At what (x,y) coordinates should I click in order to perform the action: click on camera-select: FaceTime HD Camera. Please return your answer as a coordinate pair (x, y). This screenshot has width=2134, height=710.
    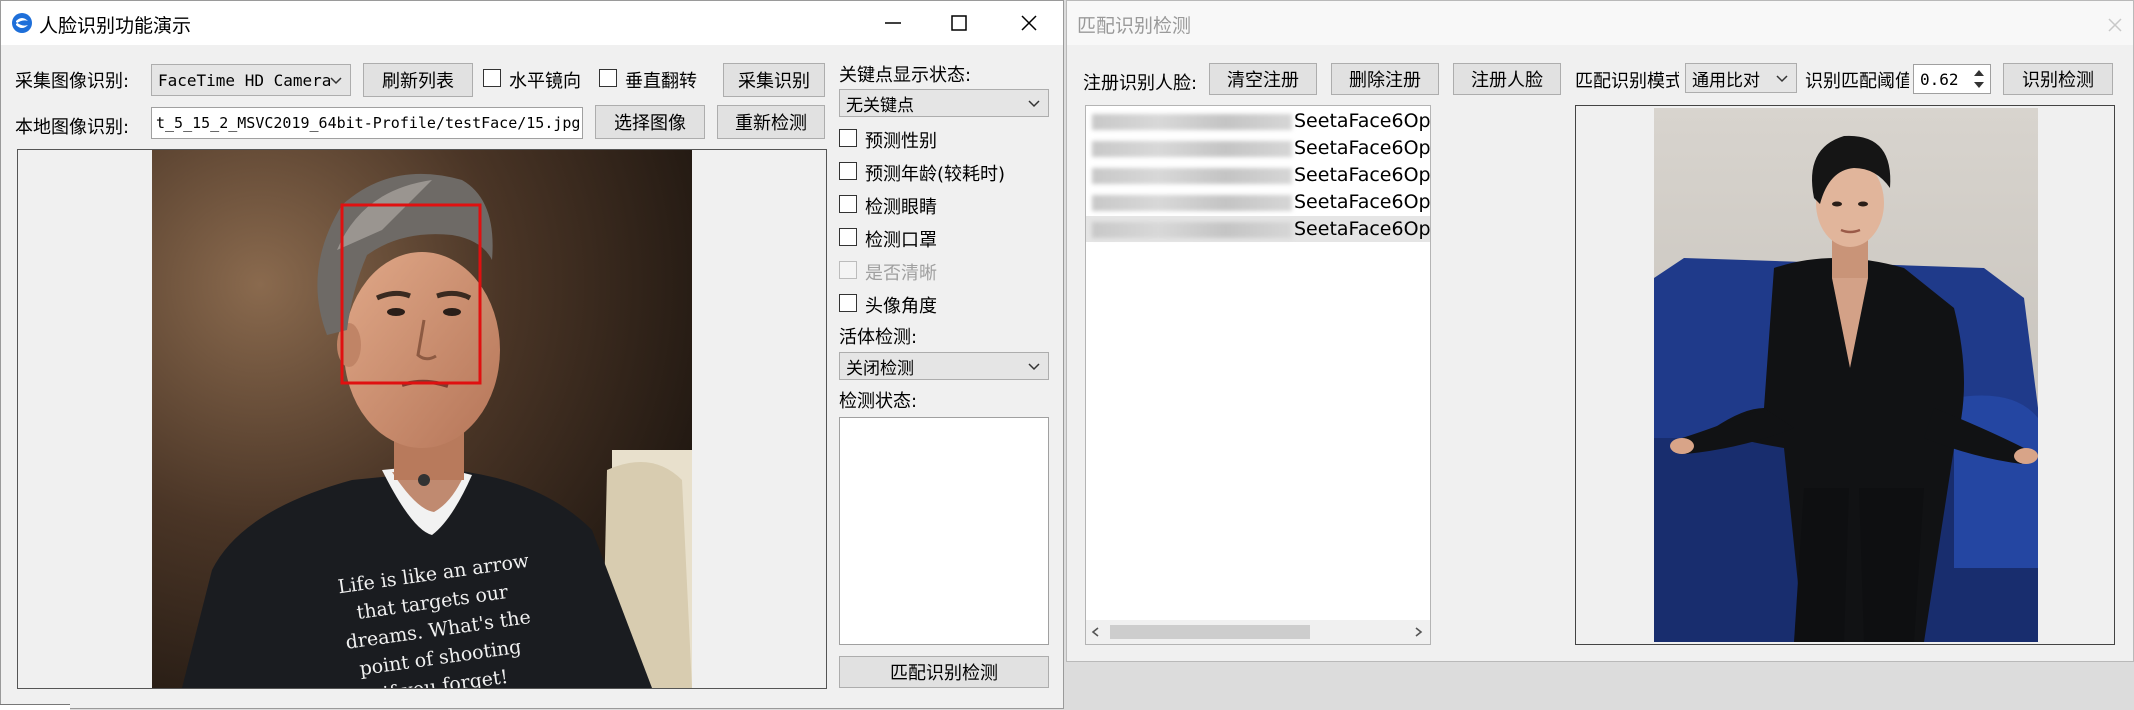
    Looking at the image, I should click on (251, 80).